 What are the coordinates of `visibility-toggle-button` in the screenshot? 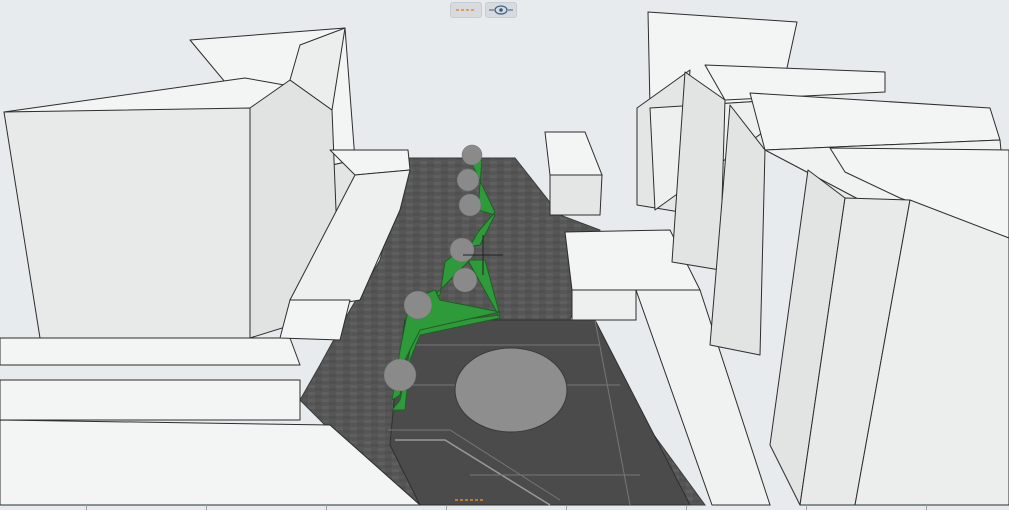 It's located at (501, 10).